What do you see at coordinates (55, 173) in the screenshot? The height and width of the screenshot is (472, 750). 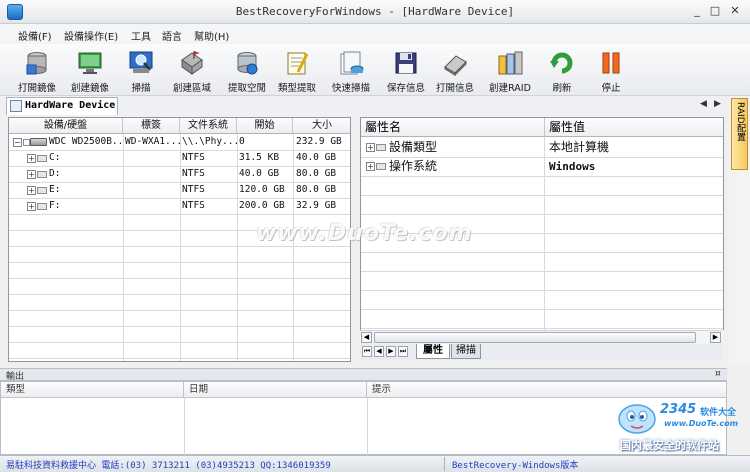 I see `device-name: D:` at bounding box center [55, 173].